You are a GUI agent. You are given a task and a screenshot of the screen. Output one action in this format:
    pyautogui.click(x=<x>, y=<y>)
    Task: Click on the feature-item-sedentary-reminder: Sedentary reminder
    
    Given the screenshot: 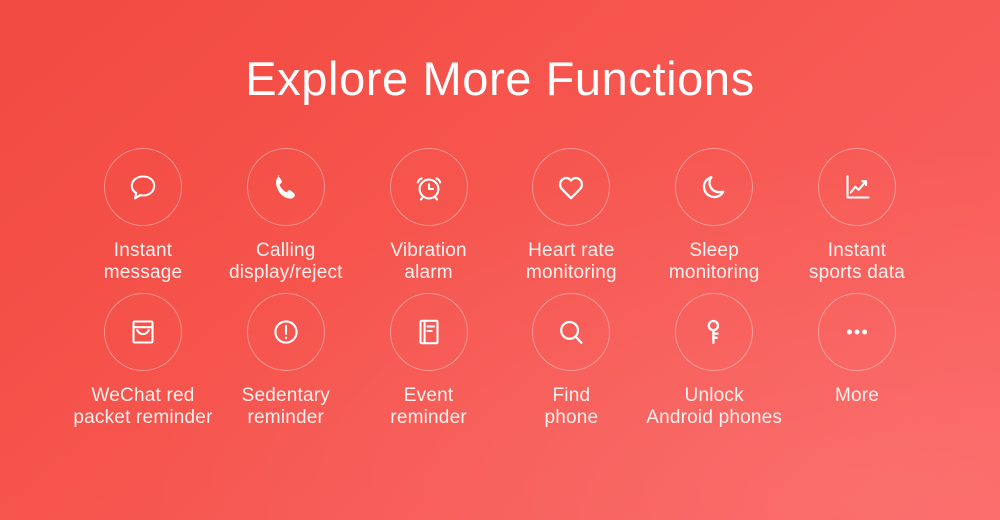 What is the action you would take?
    pyautogui.click(x=286, y=361)
    